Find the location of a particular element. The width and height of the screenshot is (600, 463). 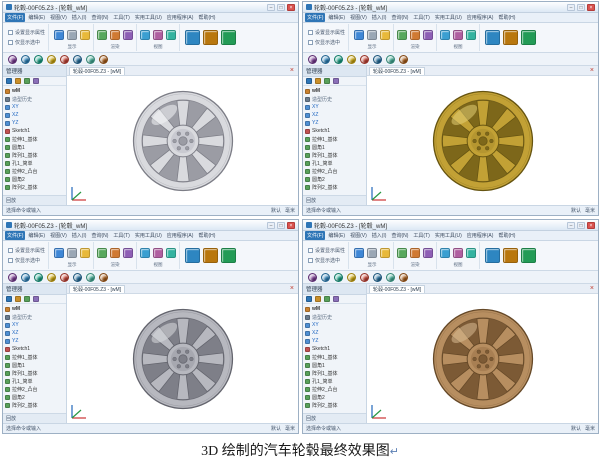

highlight-icon is located at coordinates (385, 35).